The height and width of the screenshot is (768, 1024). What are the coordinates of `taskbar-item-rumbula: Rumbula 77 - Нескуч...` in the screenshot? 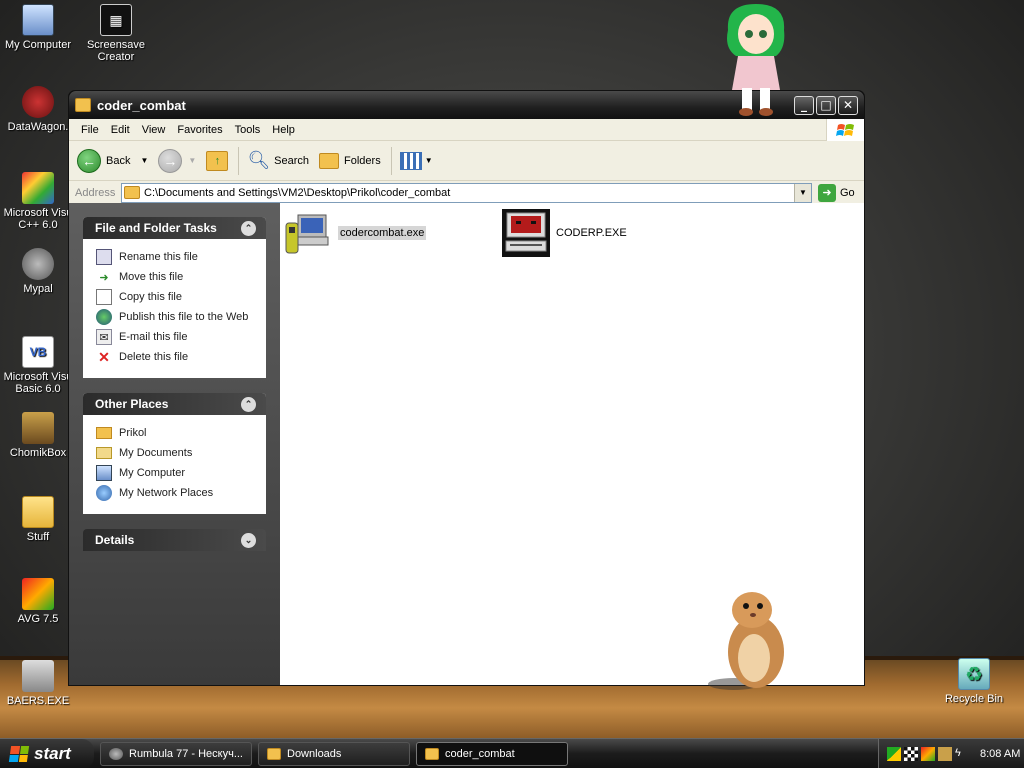 It's located at (176, 753).